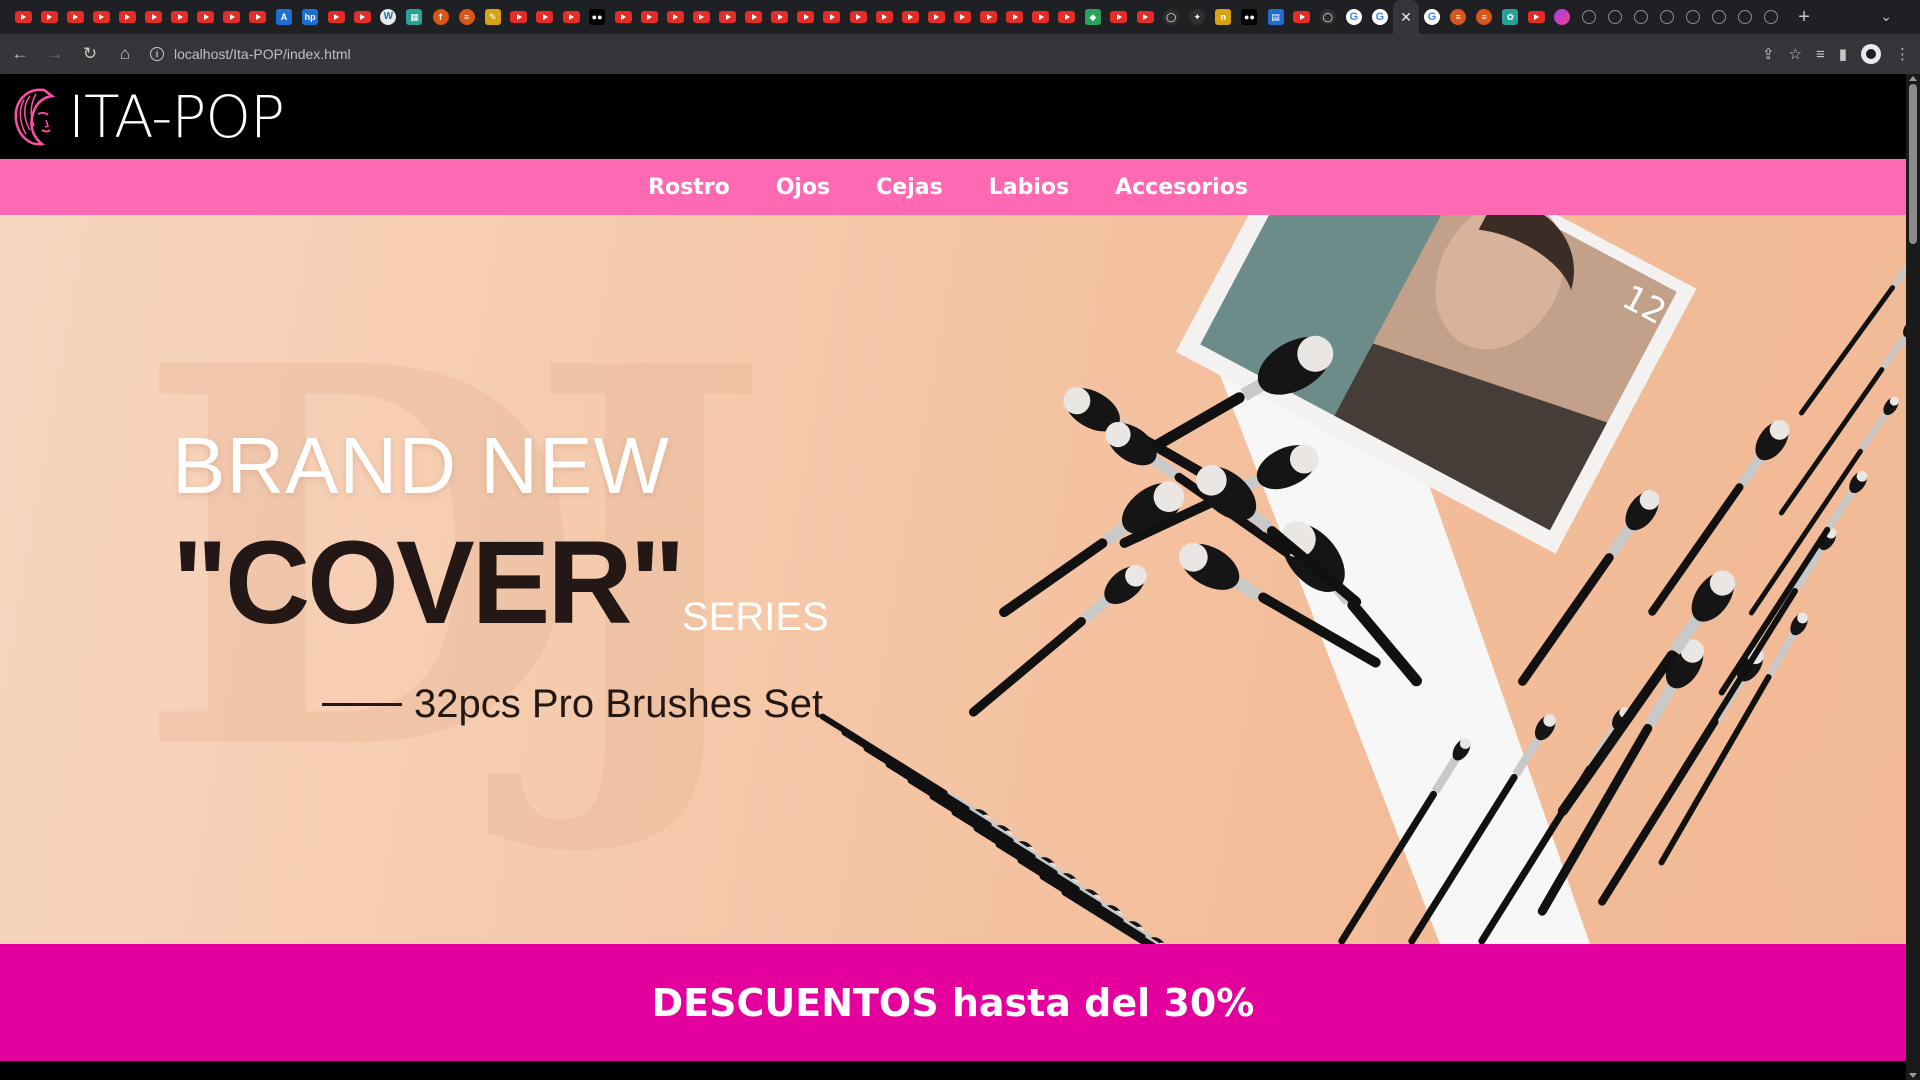 This screenshot has height=1080, width=1920. Describe the element at coordinates (1913, 78) in the screenshot. I see `scroll-up-icon` at that location.